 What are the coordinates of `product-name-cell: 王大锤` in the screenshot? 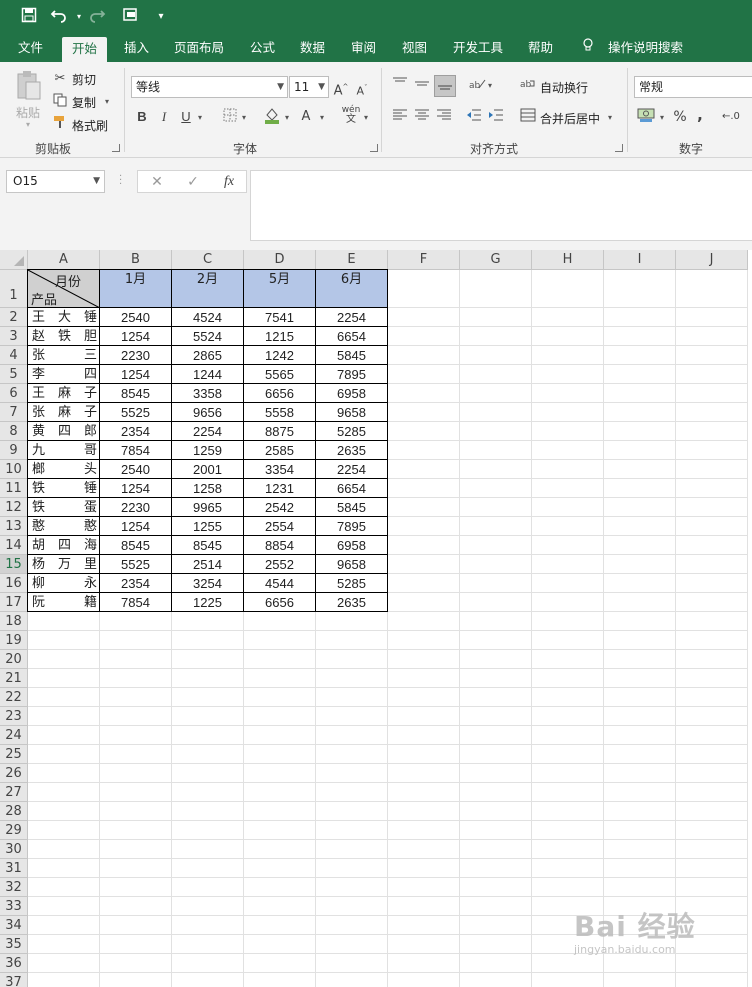 It's located at (64, 317).